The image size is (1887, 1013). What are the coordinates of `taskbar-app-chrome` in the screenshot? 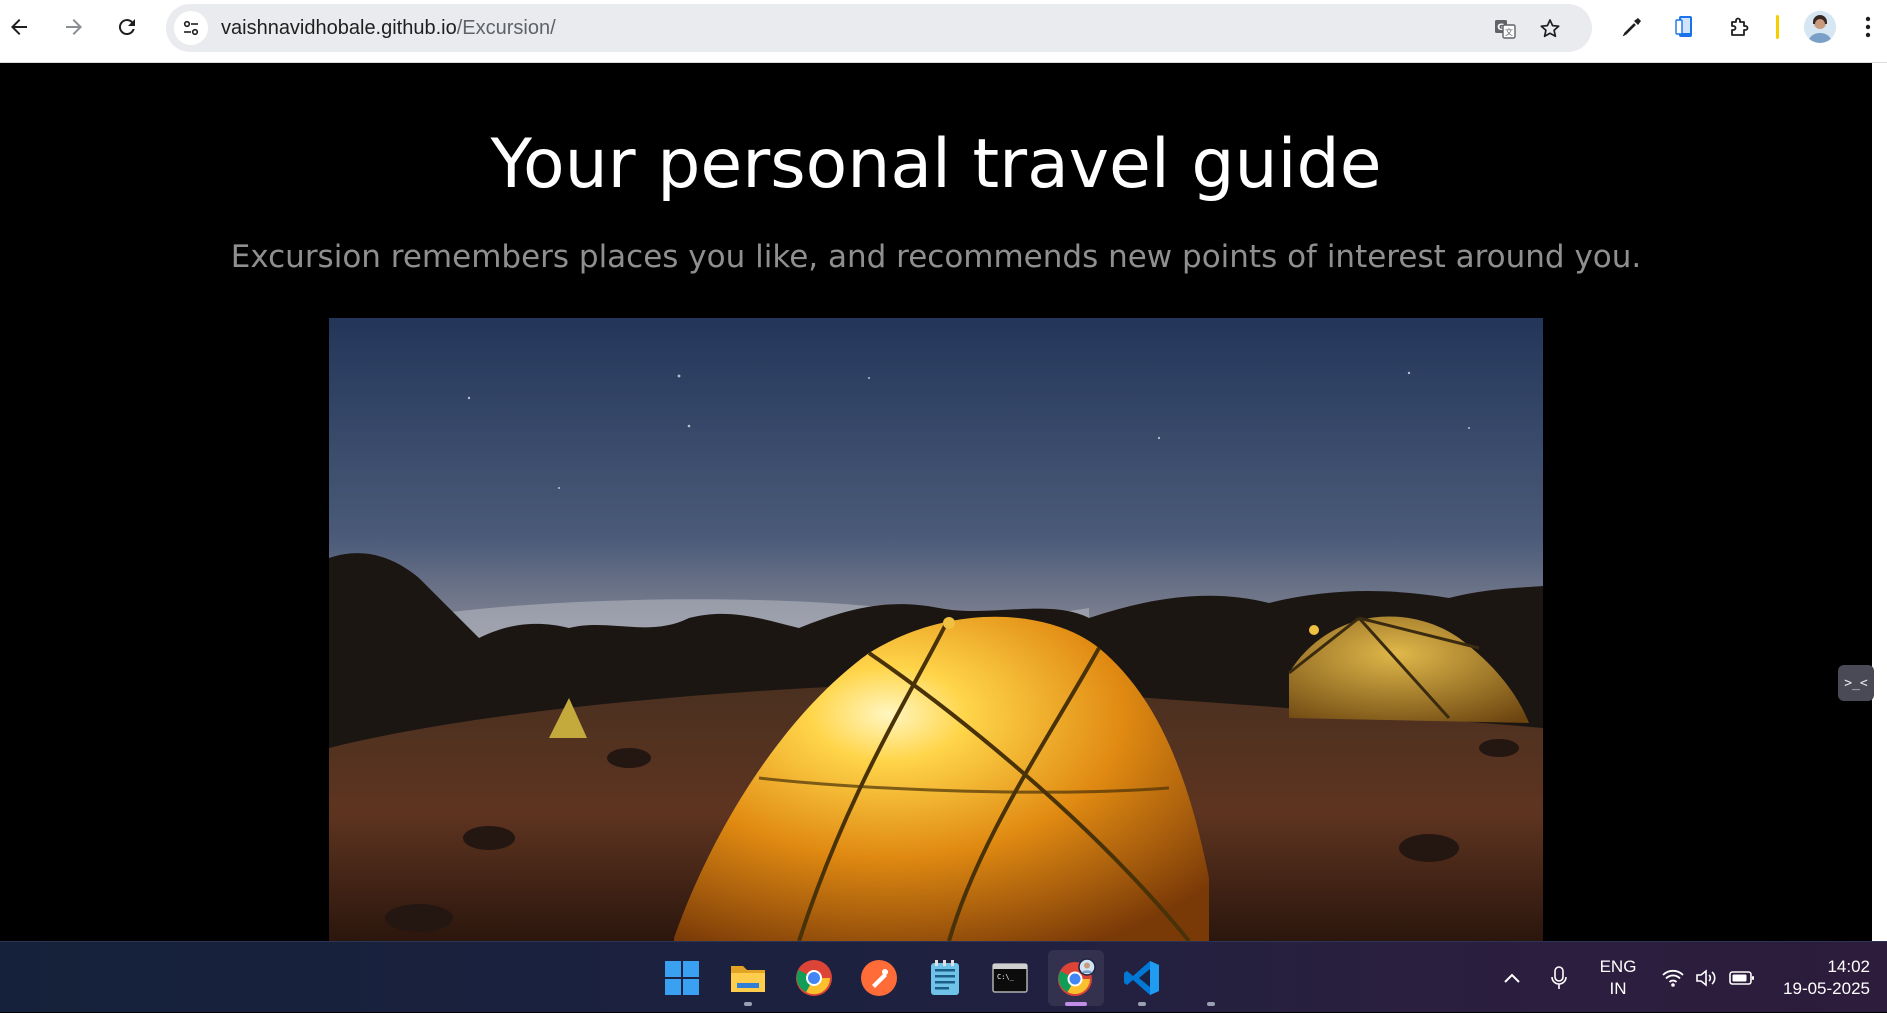 It's located at (814, 978).